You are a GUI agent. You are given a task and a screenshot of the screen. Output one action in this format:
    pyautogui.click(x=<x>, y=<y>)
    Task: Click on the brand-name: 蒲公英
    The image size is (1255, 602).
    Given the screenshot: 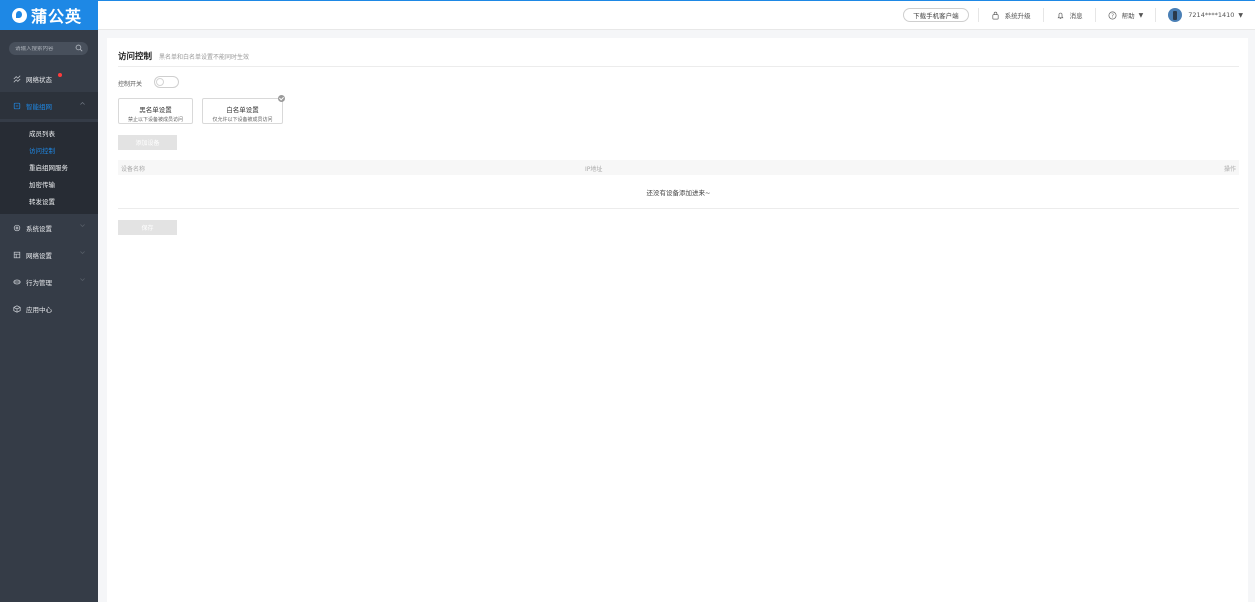 What is the action you would take?
    pyautogui.click(x=57, y=16)
    